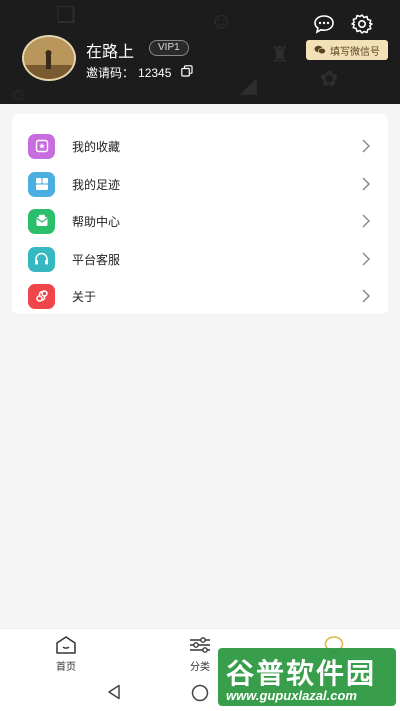  I want to click on menu-item-footprint: 我的足迹, so click(200, 184).